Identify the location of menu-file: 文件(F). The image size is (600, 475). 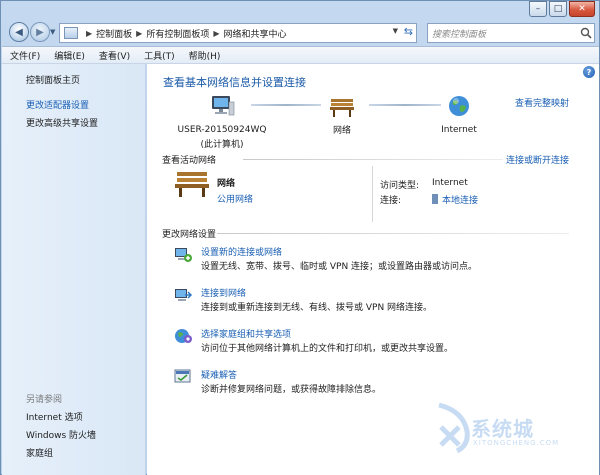
(25, 55).